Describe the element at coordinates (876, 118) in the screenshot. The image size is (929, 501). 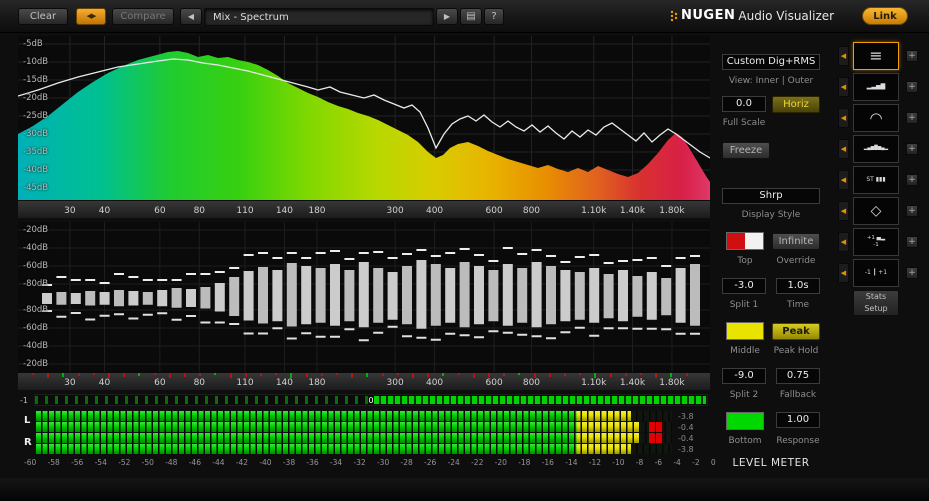
I see `slot-spectrum-curve-button: ◠` at that location.